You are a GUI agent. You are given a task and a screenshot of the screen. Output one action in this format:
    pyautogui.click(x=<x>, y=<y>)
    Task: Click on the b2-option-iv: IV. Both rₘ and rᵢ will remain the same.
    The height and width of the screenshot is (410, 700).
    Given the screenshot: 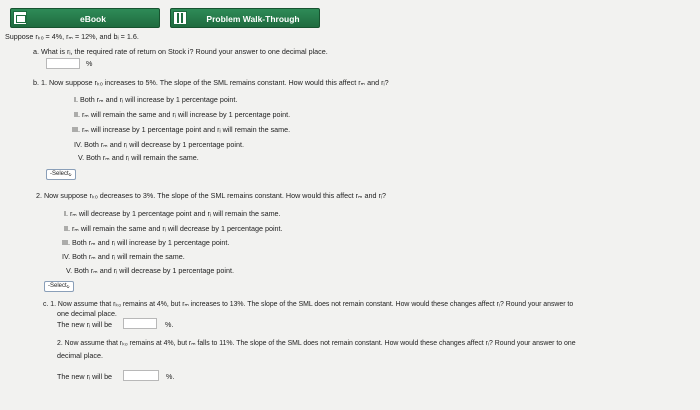 What is the action you would take?
    pyautogui.click(x=123, y=256)
    